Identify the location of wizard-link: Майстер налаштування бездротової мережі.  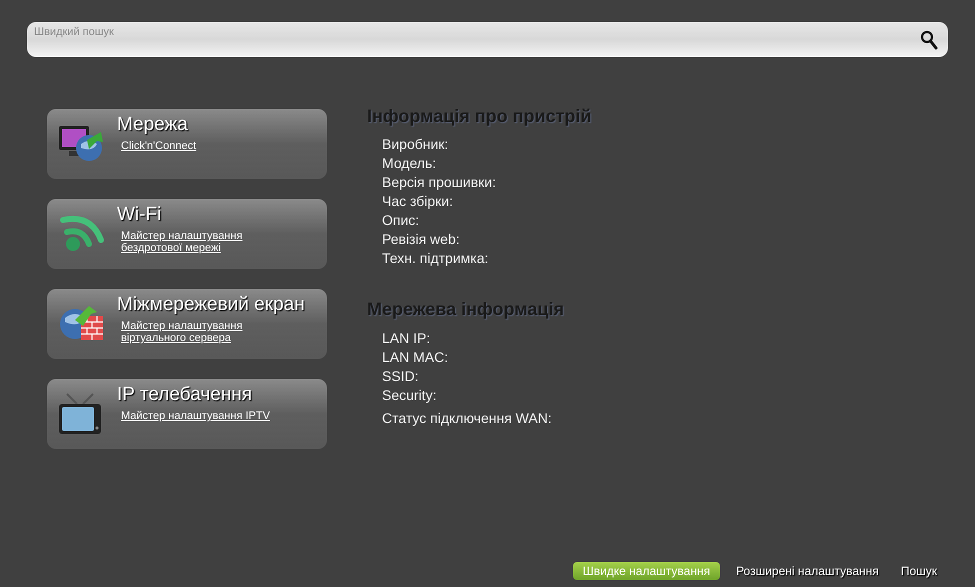
(203, 242).